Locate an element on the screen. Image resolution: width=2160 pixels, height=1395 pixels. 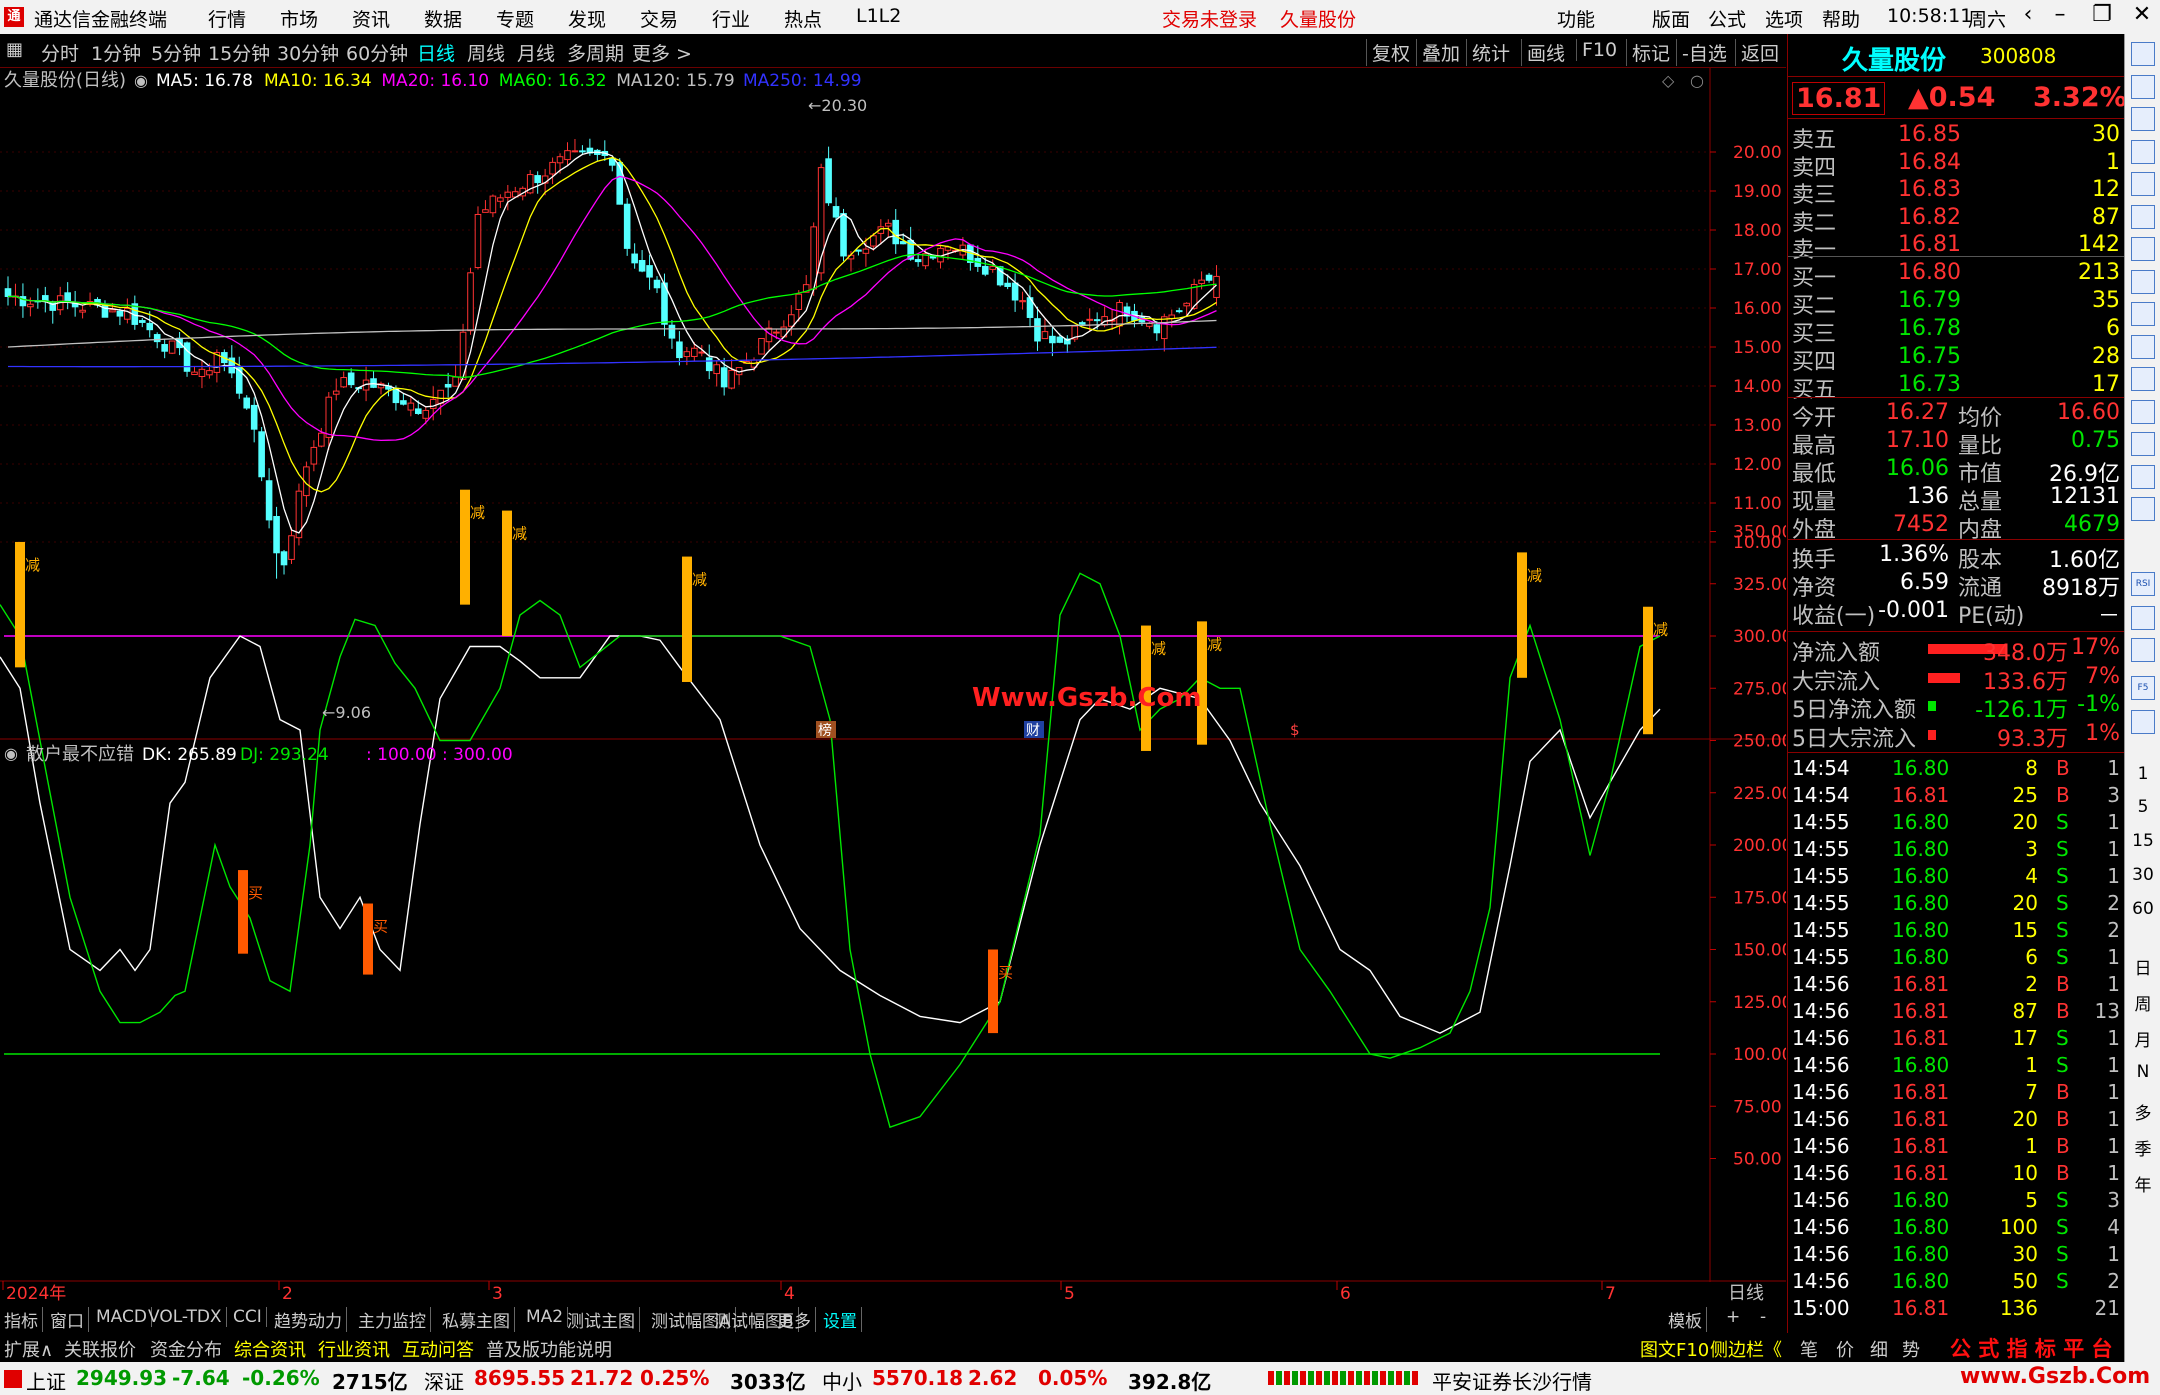
pen-icon is located at coordinates (2143, 650).